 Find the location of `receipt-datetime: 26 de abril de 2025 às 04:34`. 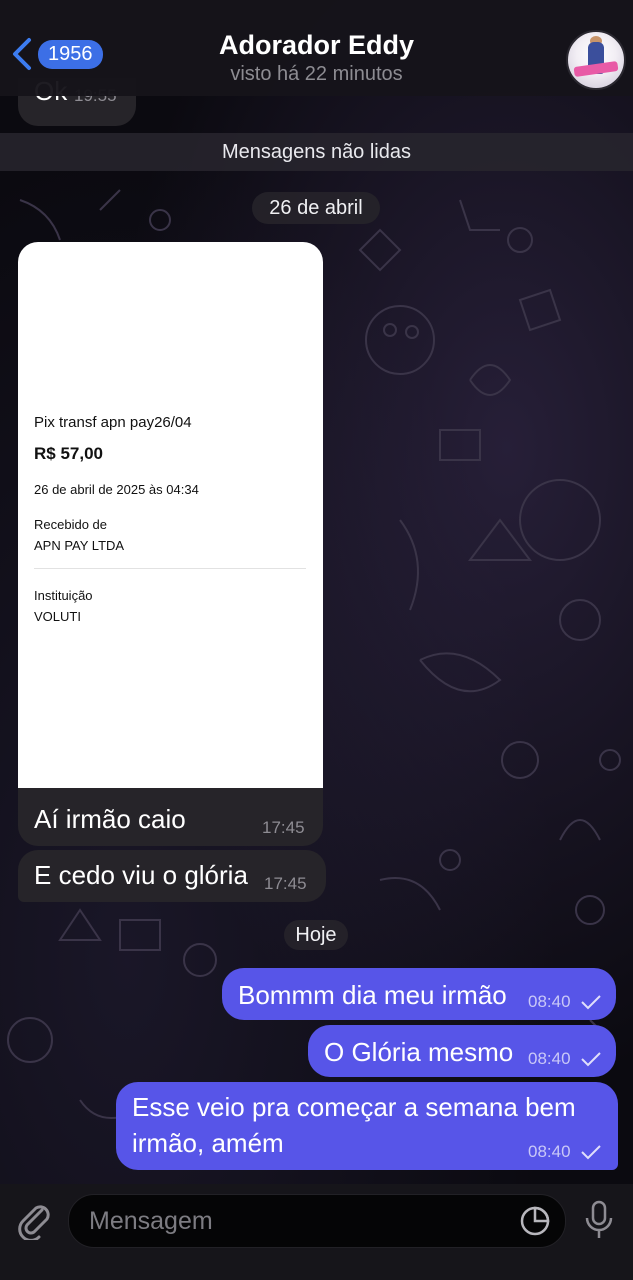

receipt-datetime: 26 de abril de 2025 às 04:34 is located at coordinates (116, 489).